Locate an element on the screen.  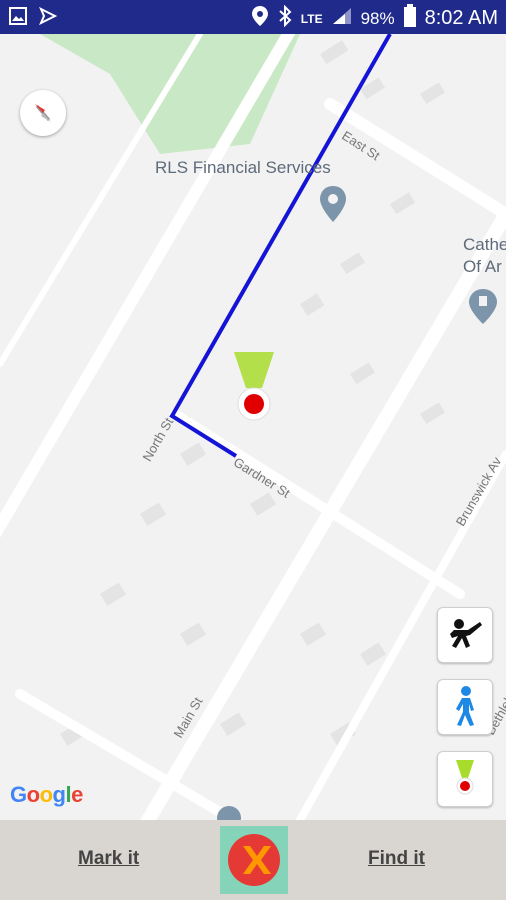
pointing-person-button is located at coordinates (465, 635).